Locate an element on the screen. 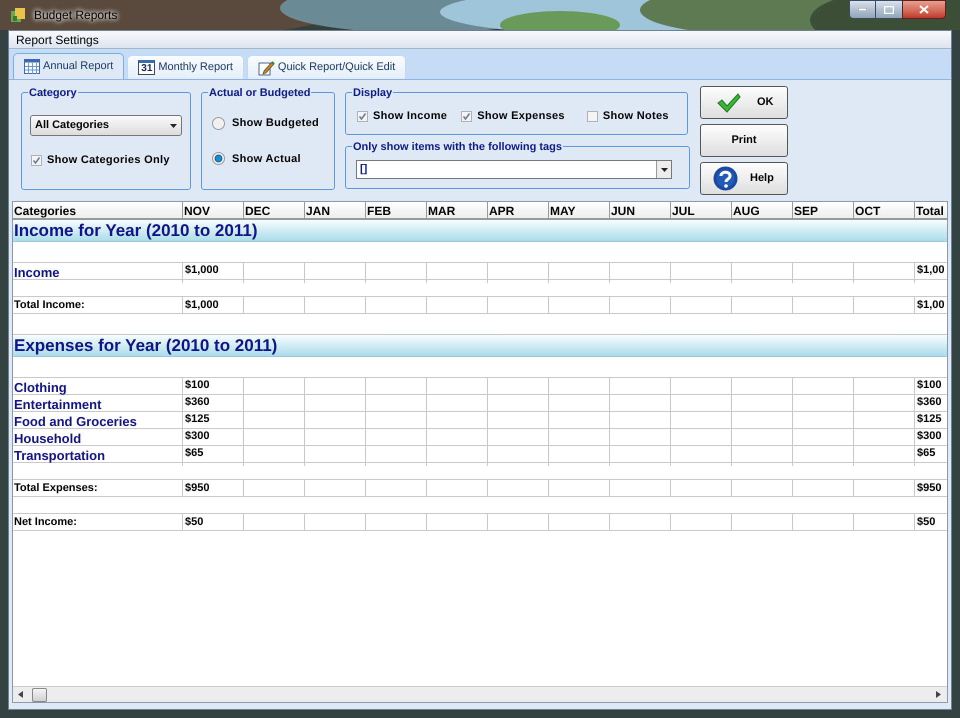  column-header: MAR is located at coordinates (456, 210).